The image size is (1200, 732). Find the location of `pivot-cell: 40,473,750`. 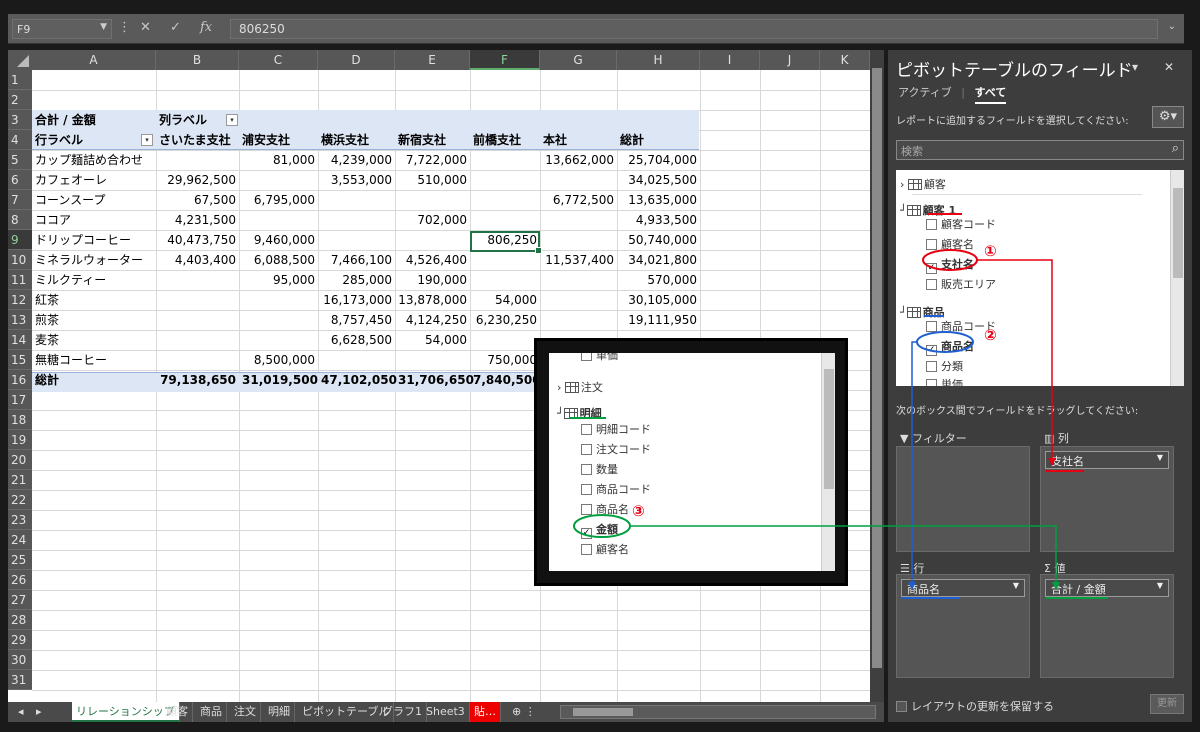

pivot-cell: 40,473,750 is located at coordinates (197, 240).